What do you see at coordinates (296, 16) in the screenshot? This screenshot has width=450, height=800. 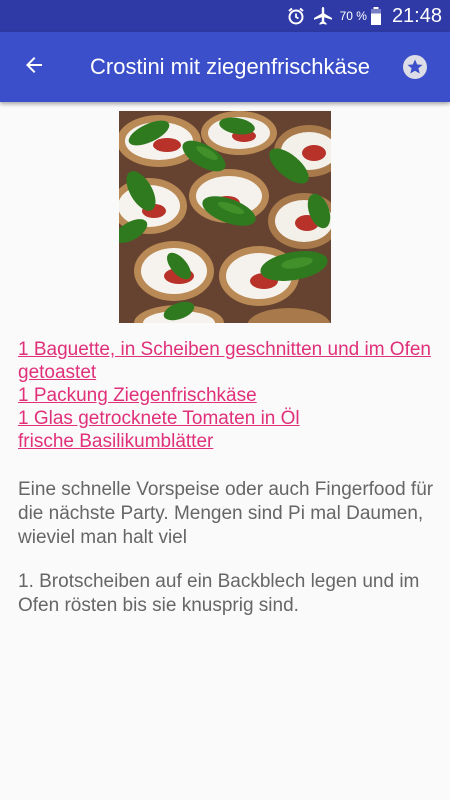 I see `alarm-icon` at bounding box center [296, 16].